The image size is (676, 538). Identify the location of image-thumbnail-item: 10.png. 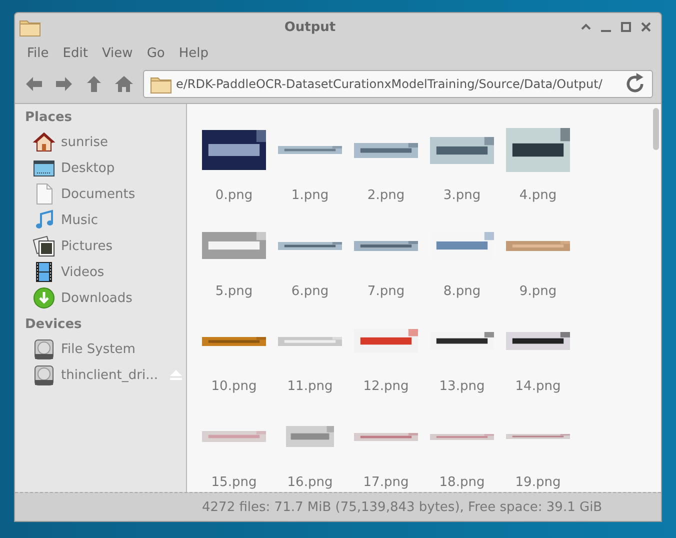
(234, 358).